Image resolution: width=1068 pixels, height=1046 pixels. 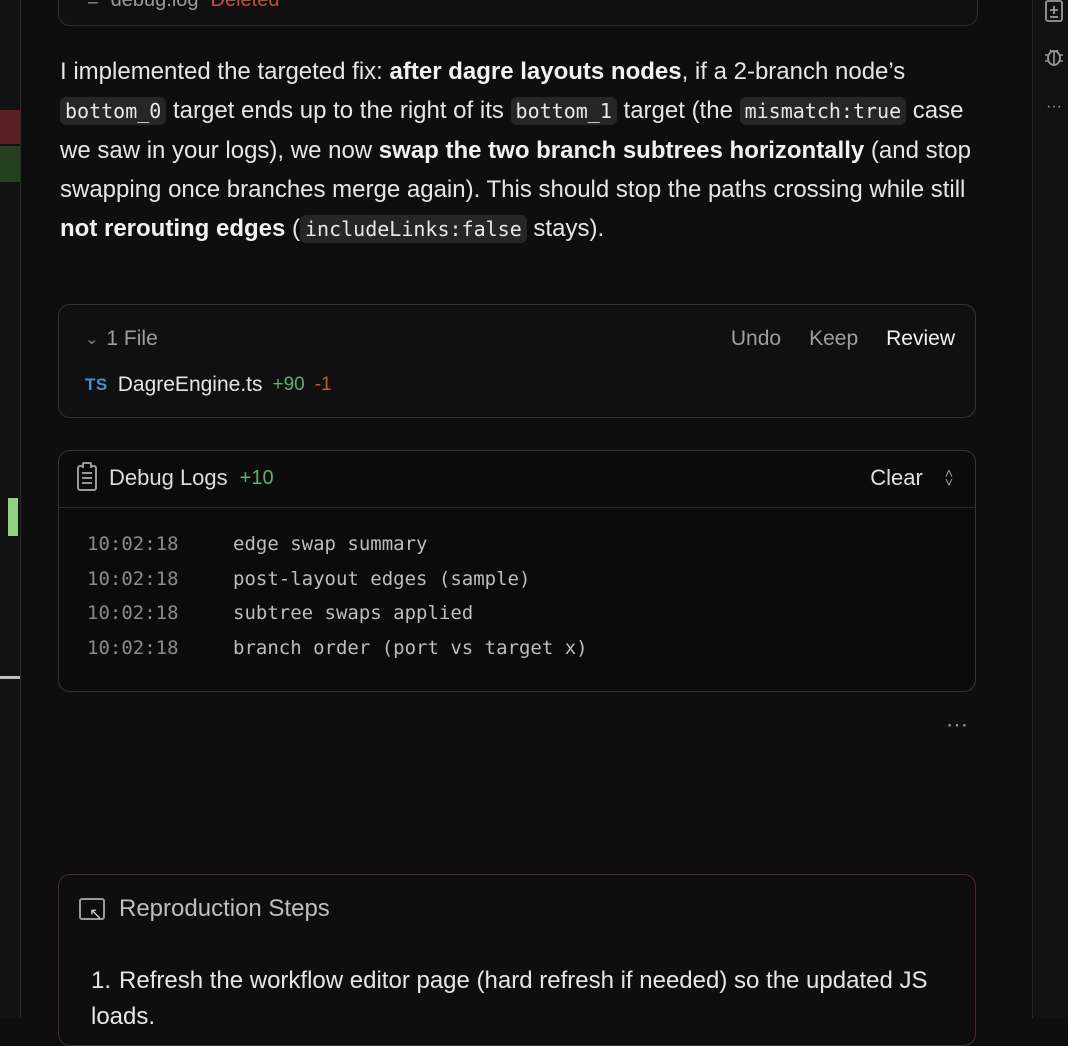 I want to click on message-more-icon: ⋯, so click(x=957, y=725).